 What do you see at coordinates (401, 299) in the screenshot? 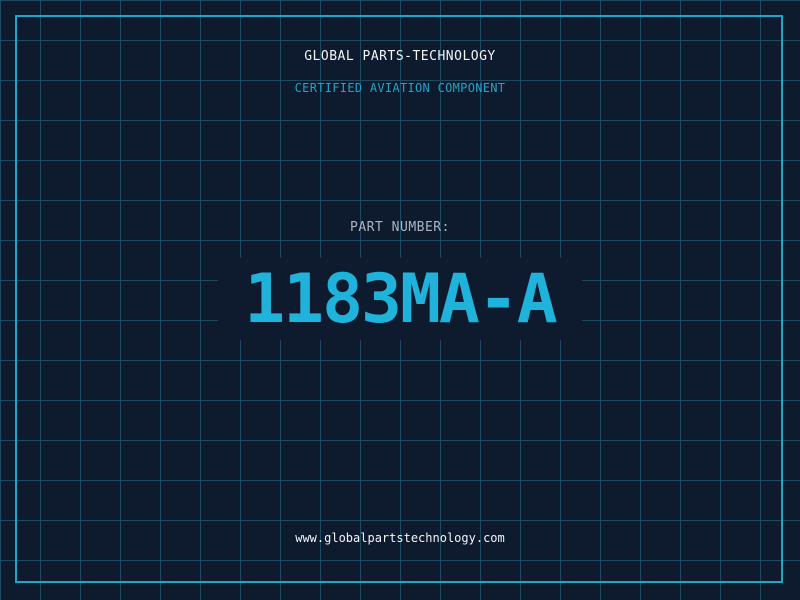
I see `part-number-value: 1183MA-A` at bounding box center [401, 299].